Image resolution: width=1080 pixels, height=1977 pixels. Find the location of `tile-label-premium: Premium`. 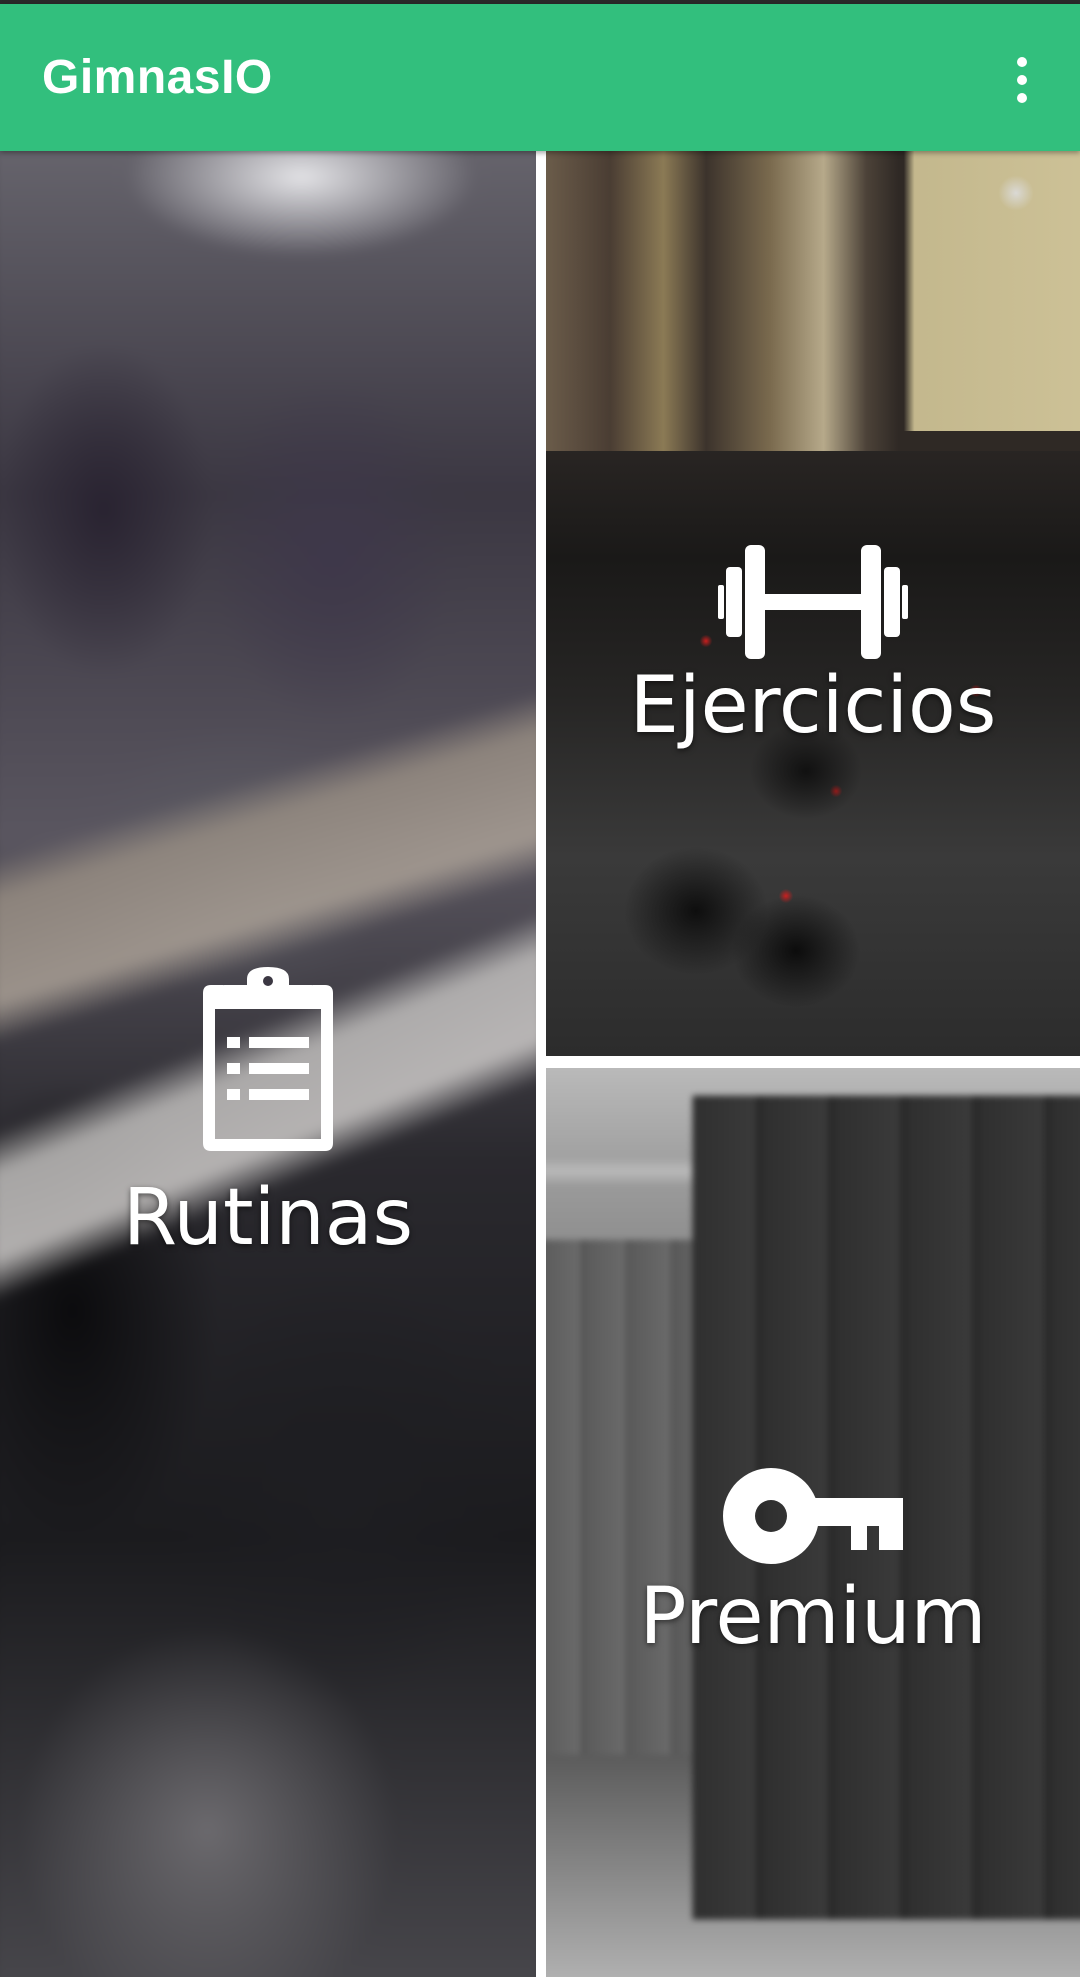

tile-label-premium: Premium is located at coordinates (813, 1617).